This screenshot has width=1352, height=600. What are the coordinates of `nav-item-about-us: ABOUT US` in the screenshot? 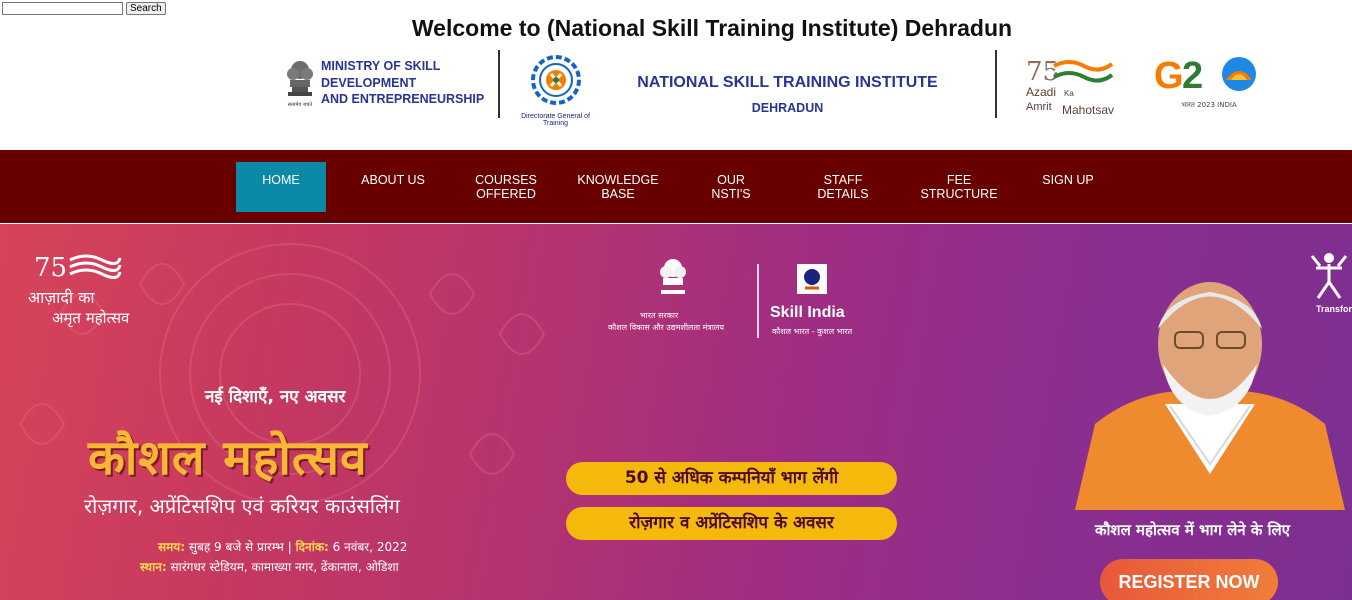 It's located at (393, 187).